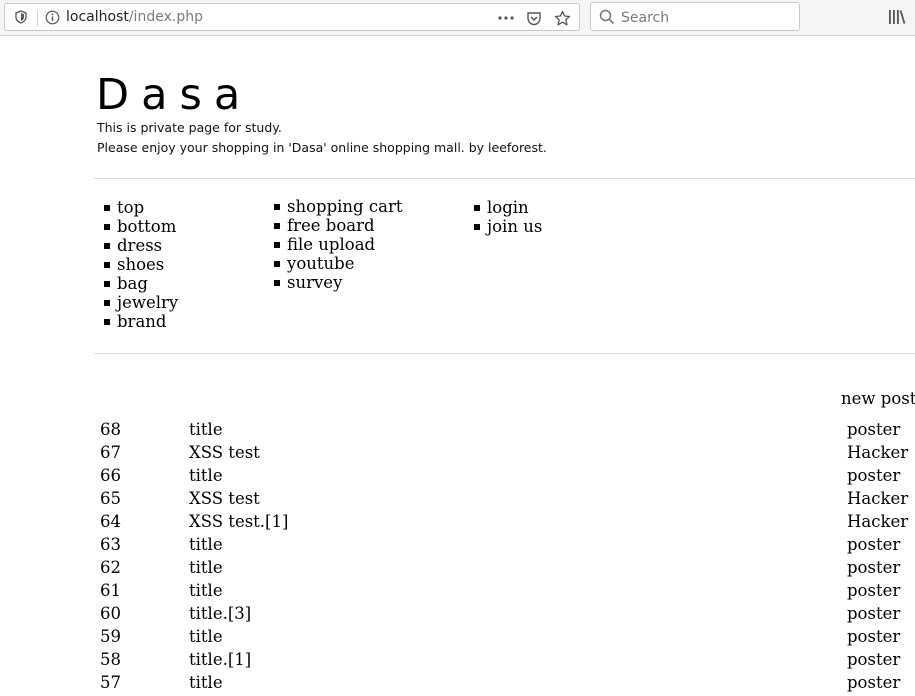 The height and width of the screenshot is (696, 915). What do you see at coordinates (110, 452) in the screenshot?
I see `post-number: 67` at bounding box center [110, 452].